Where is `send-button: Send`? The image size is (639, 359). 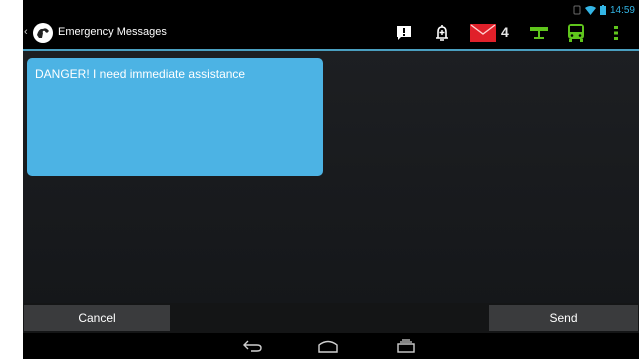
send-button: Send is located at coordinates (563, 318).